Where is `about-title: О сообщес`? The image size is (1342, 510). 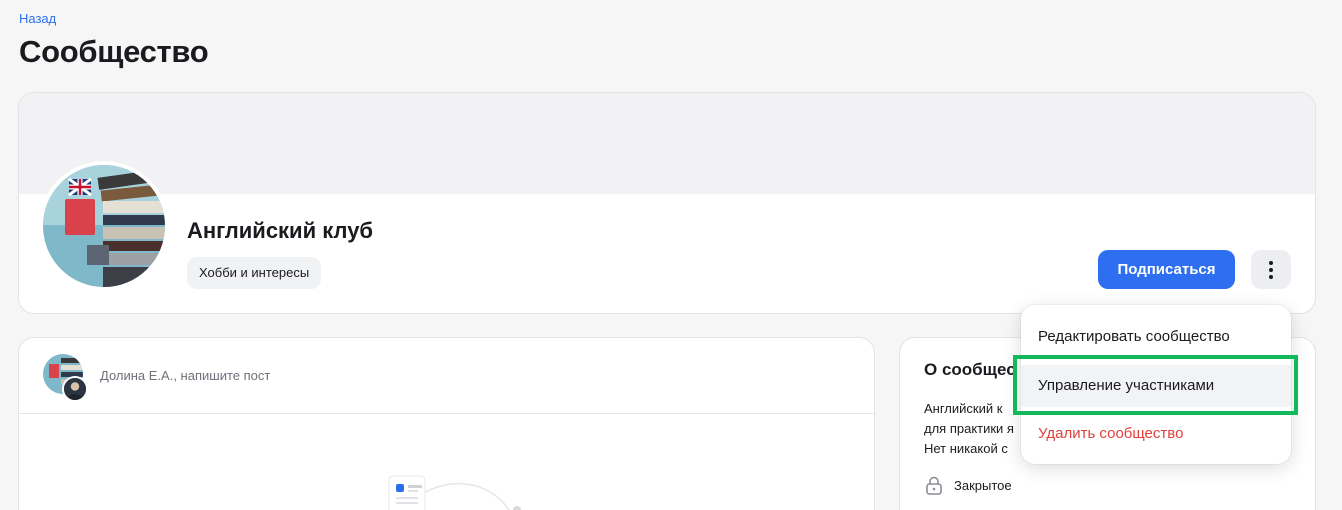 about-title: О сообщес is located at coordinates (970, 369).